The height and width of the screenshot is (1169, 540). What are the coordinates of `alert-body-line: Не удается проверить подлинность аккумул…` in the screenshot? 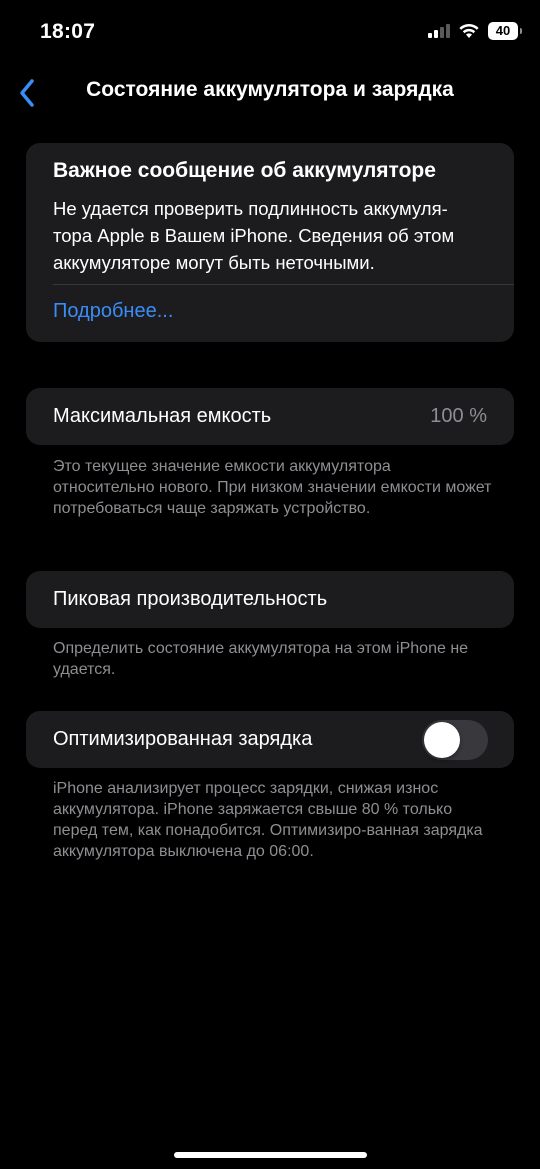 It's located at (250, 208).